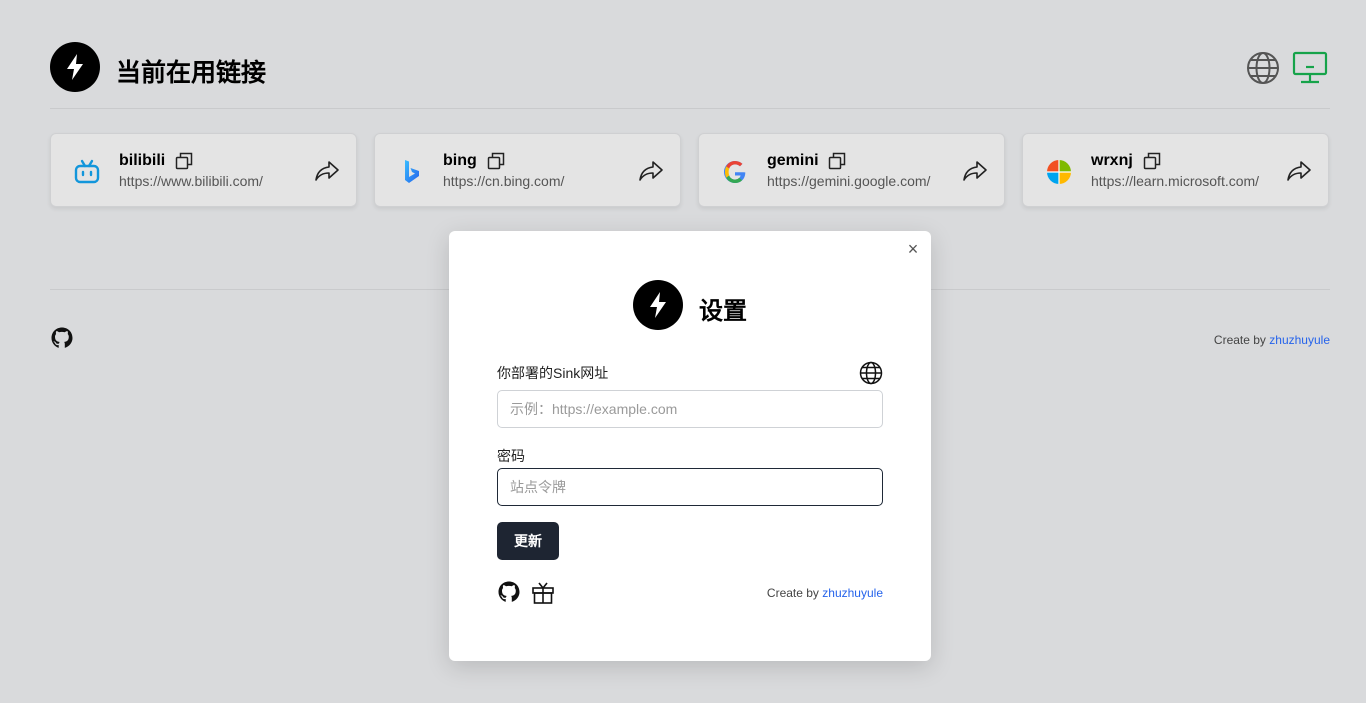  Describe the element at coordinates (723, 311) in the screenshot. I see `dialog-title: 设置` at that location.